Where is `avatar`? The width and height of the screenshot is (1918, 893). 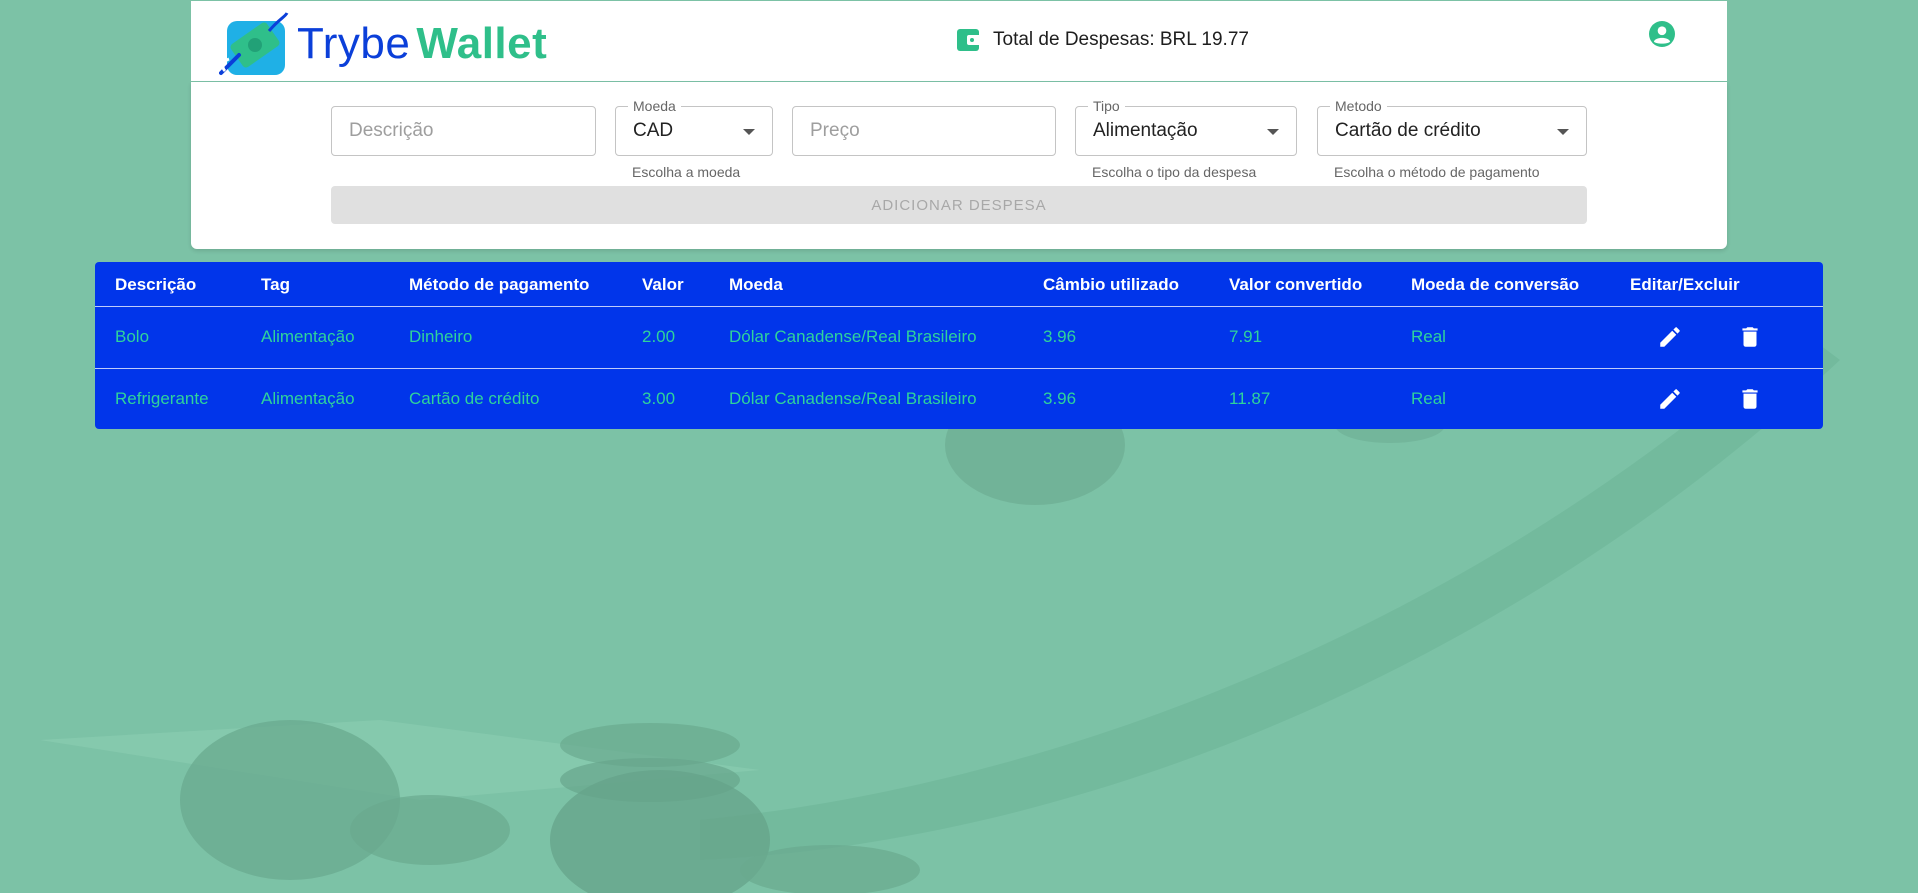 avatar is located at coordinates (1662, 36).